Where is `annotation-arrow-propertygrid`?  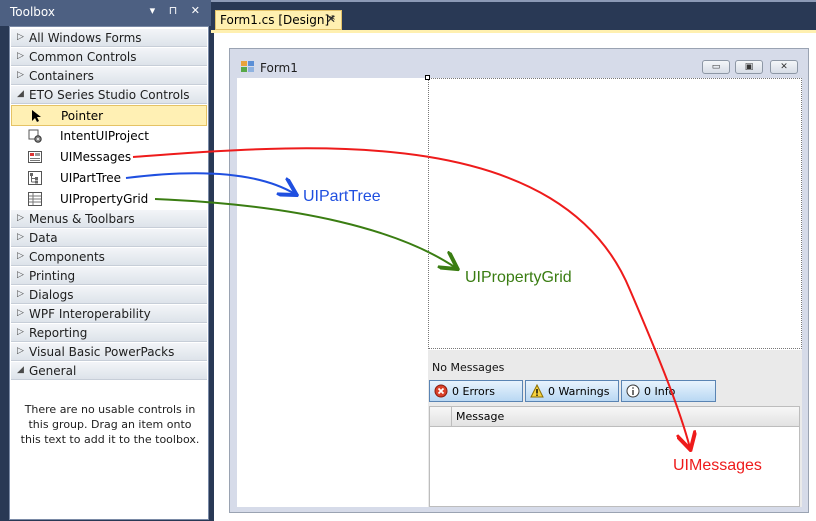 annotation-arrow-propertygrid is located at coordinates (305, 233).